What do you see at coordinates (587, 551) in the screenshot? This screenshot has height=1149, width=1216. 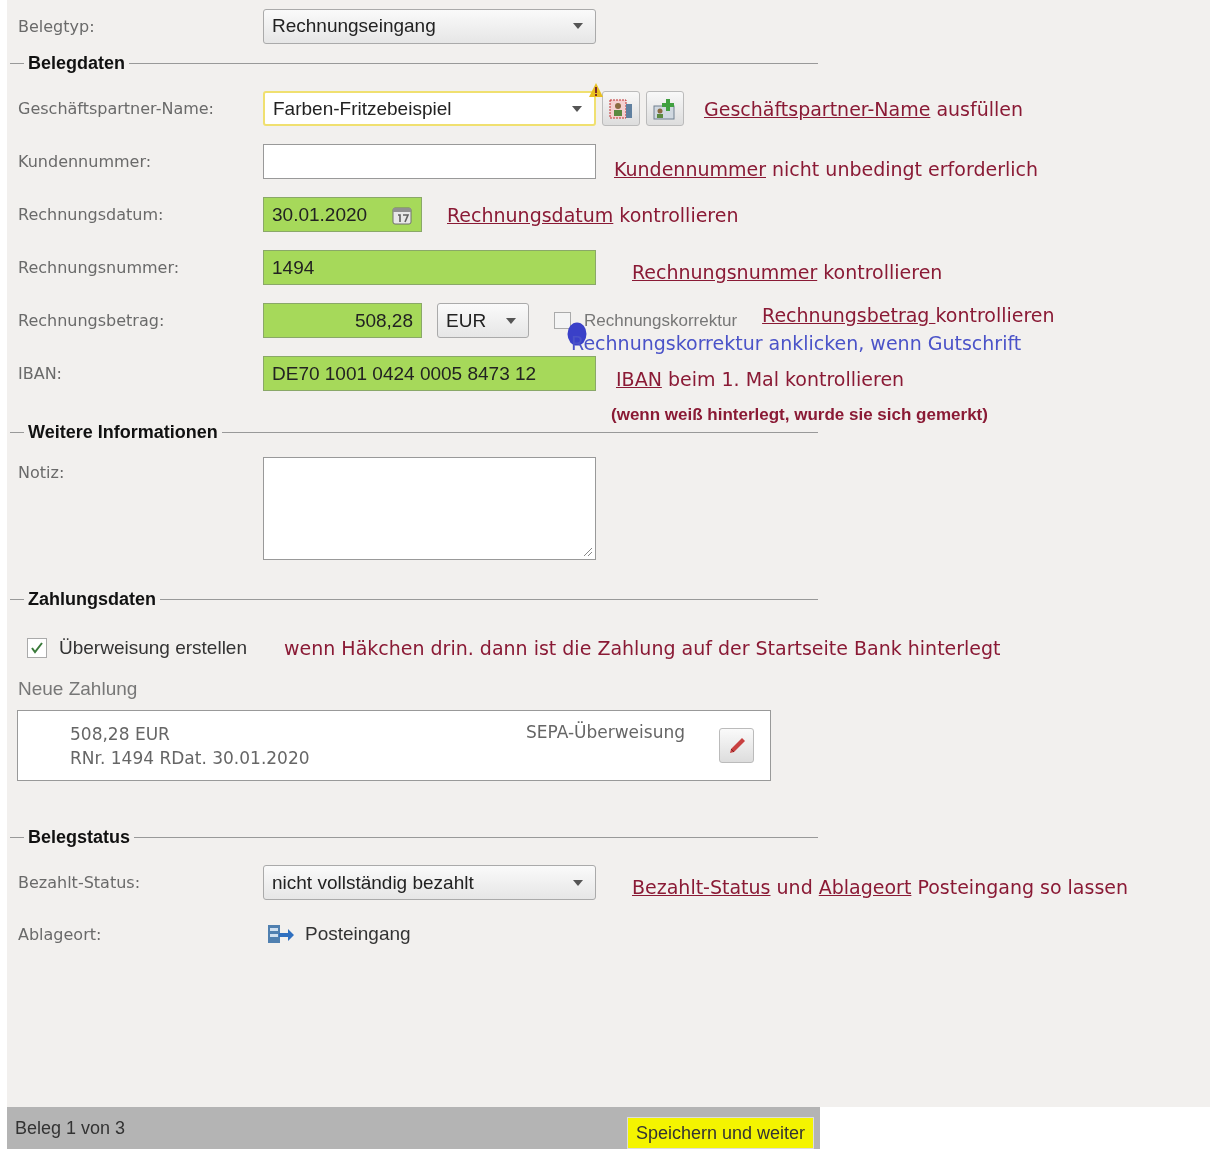 I see `resize-grip-icon` at bounding box center [587, 551].